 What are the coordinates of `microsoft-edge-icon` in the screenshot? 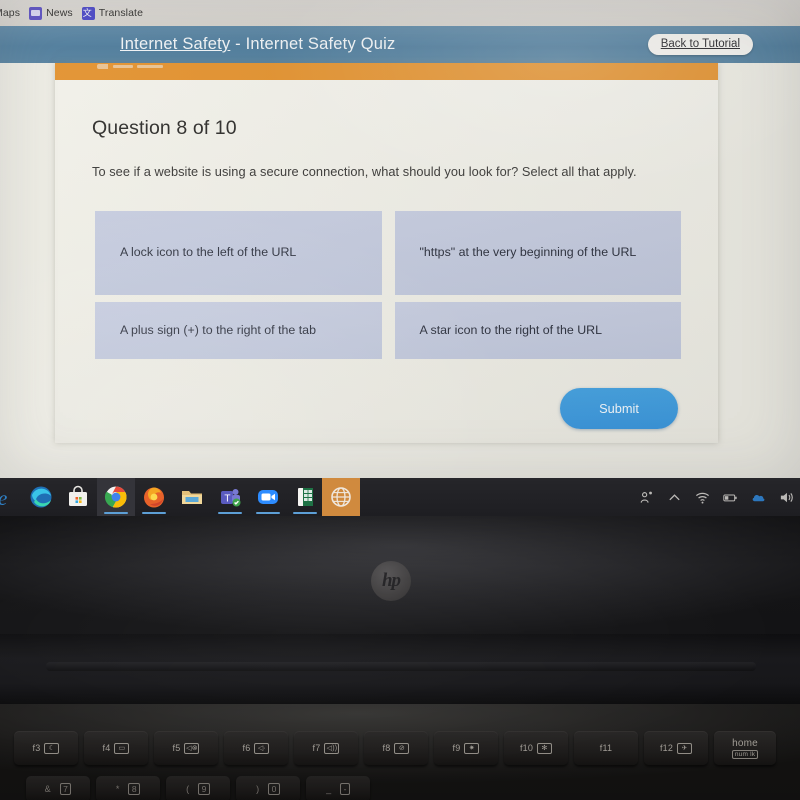 It's located at (41, 497).